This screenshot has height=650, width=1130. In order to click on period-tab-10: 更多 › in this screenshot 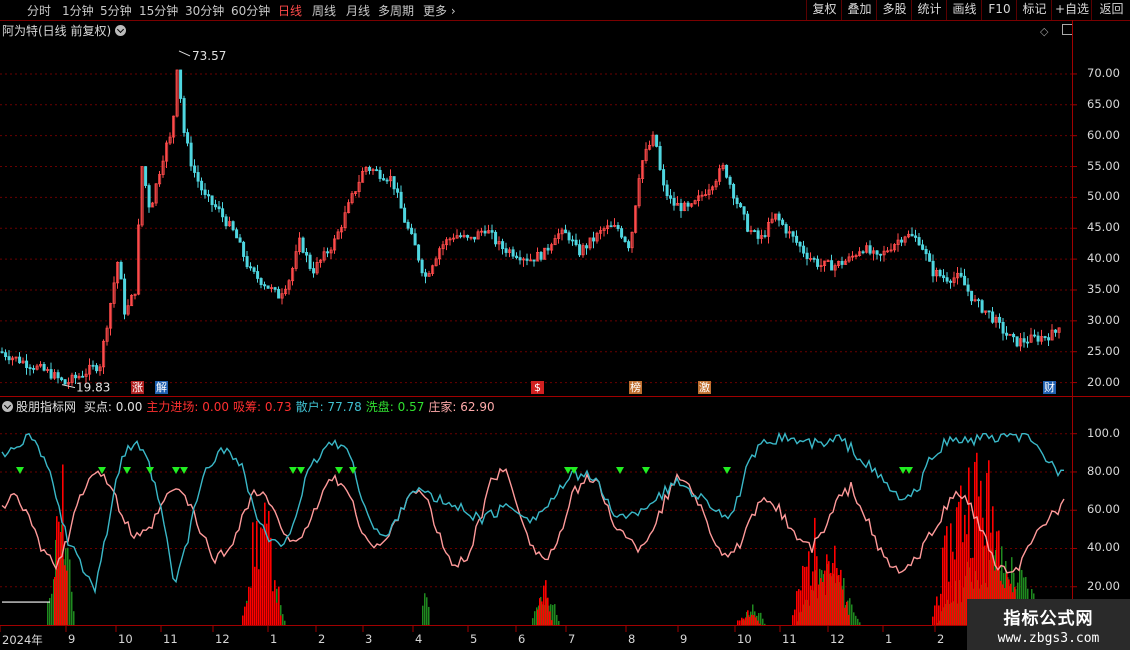, I will do `click(439, 10)`.